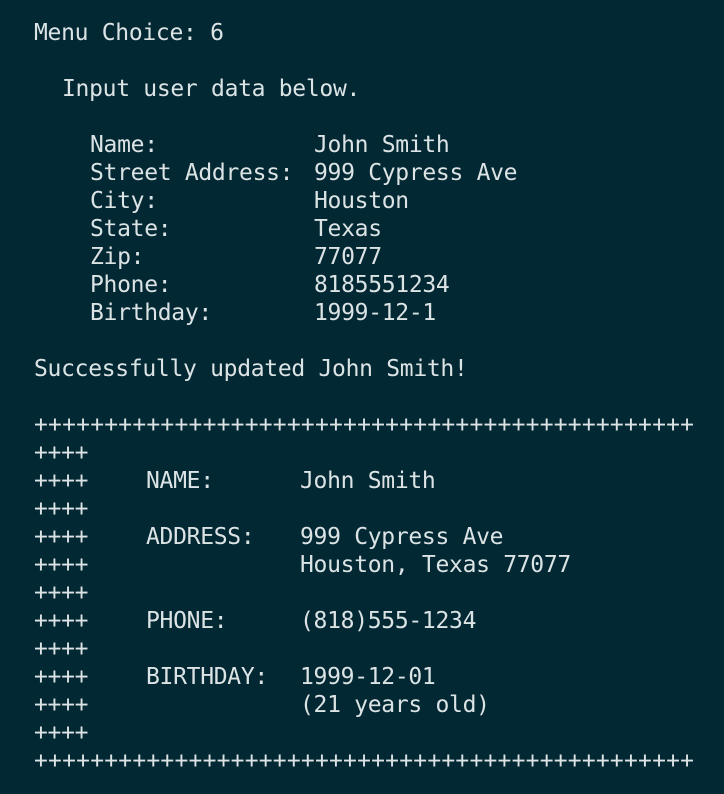 The width and height of the screenshot is (724, 794). What do you see at coordinates (382, 145) in the screenshot?
I see `form-value: John Smith` at bounding box center [382, 145].